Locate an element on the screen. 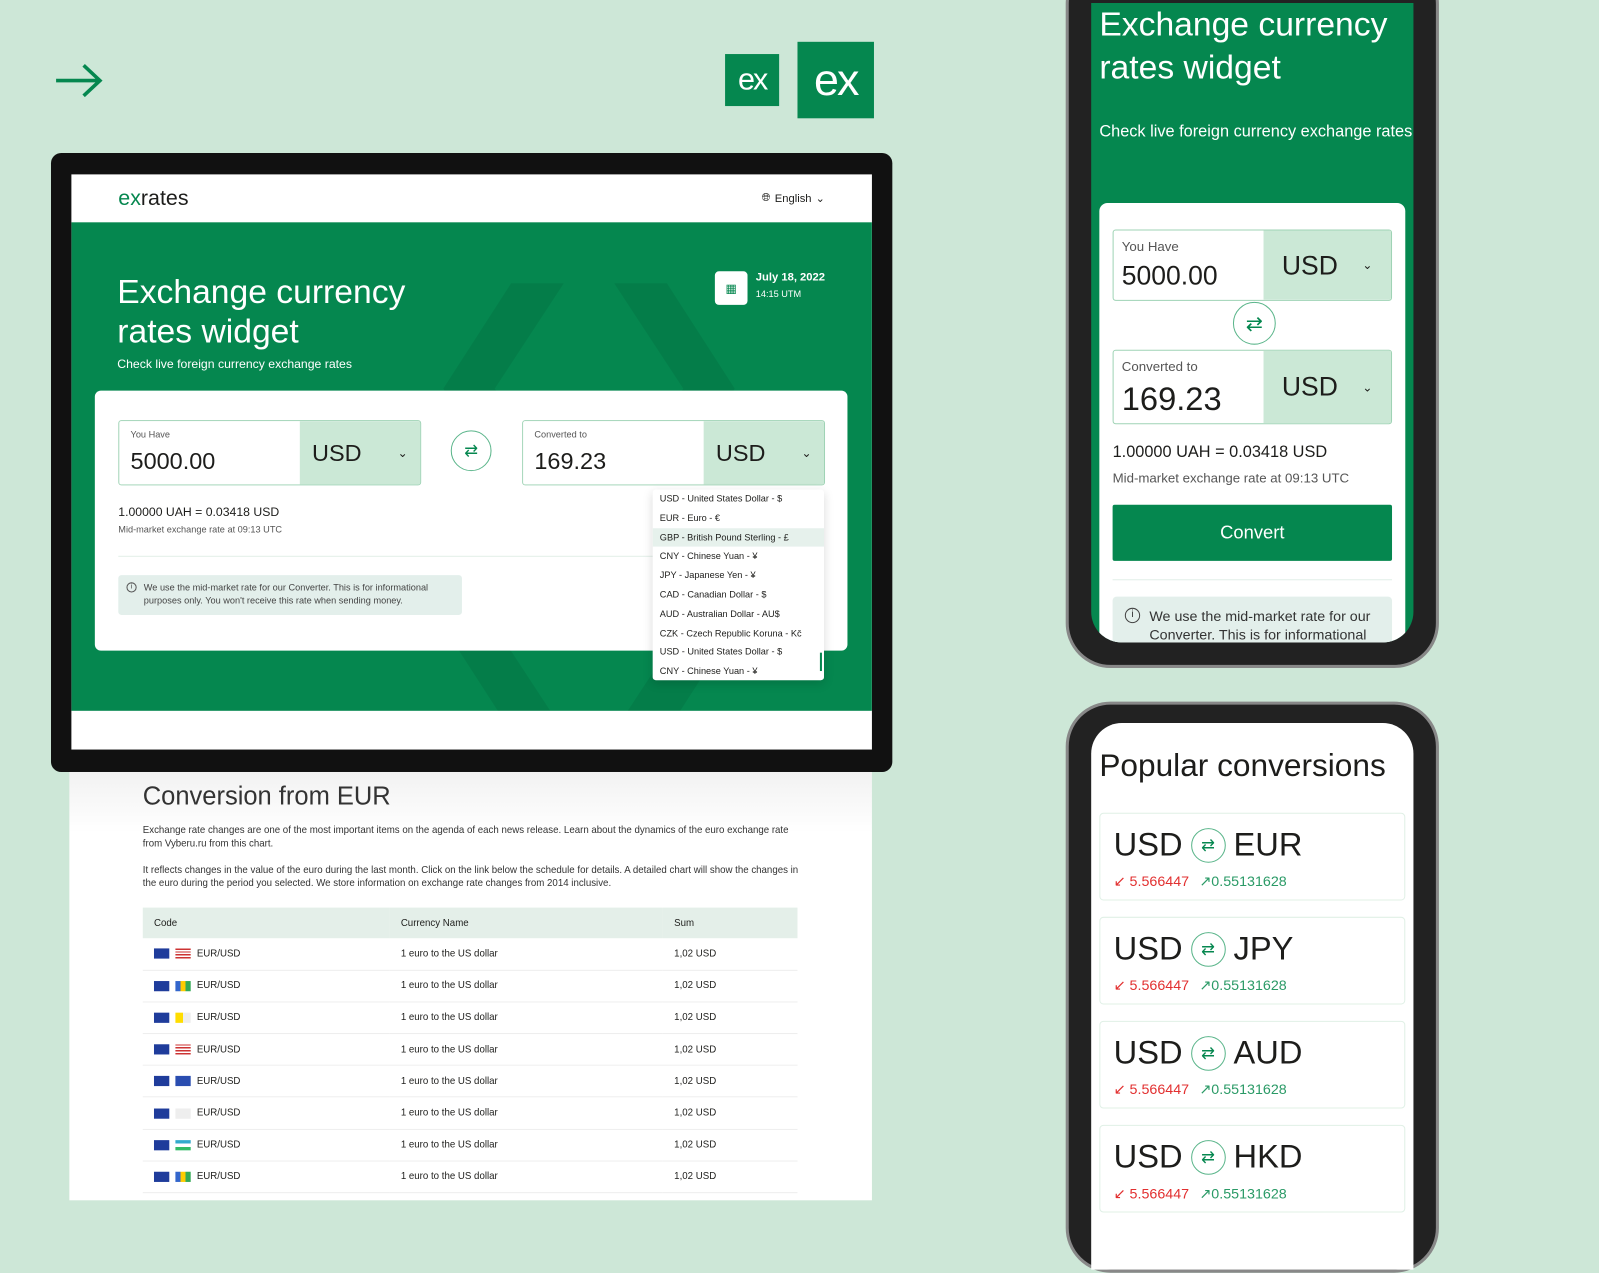 This screenshot has width=1599, height=1273. rate-text: 1.00000 UAH = 0.03418 USD is located at coordinates (1220, 452).